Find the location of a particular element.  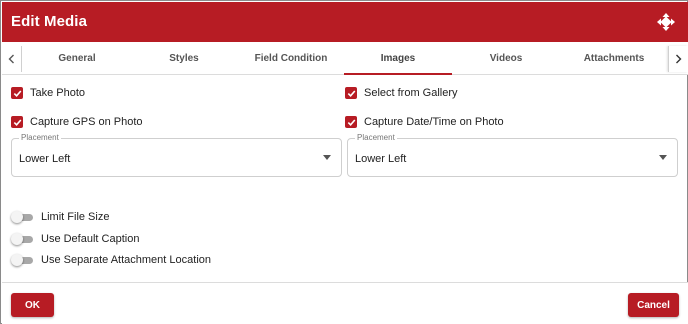

tab-scroll-right-button is located at coordinates (678, 59).